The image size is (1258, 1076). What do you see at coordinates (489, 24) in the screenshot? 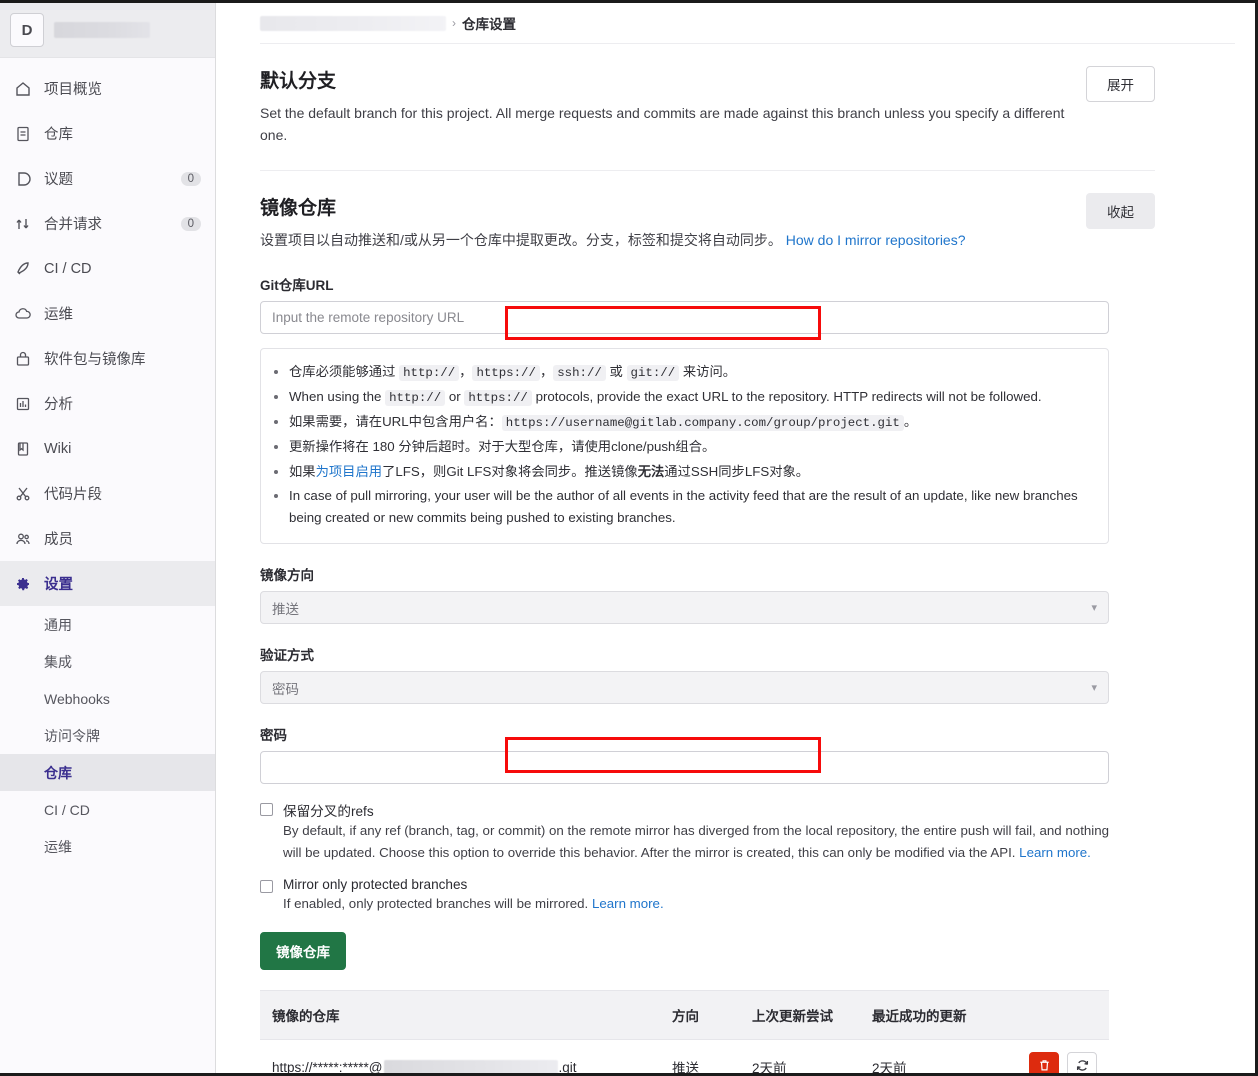
I see `breadcrumb-current: 仓库设置` at bounding box center [489, 24].